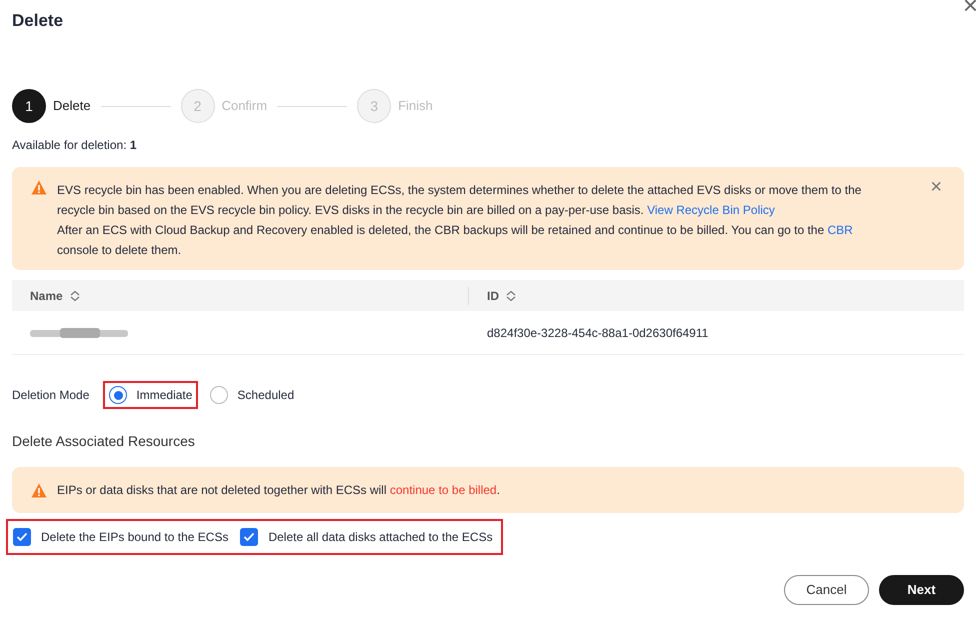  Describe the element at coordinates (72, 106) in the screenshot. I see `step-label: Delete` at that location.